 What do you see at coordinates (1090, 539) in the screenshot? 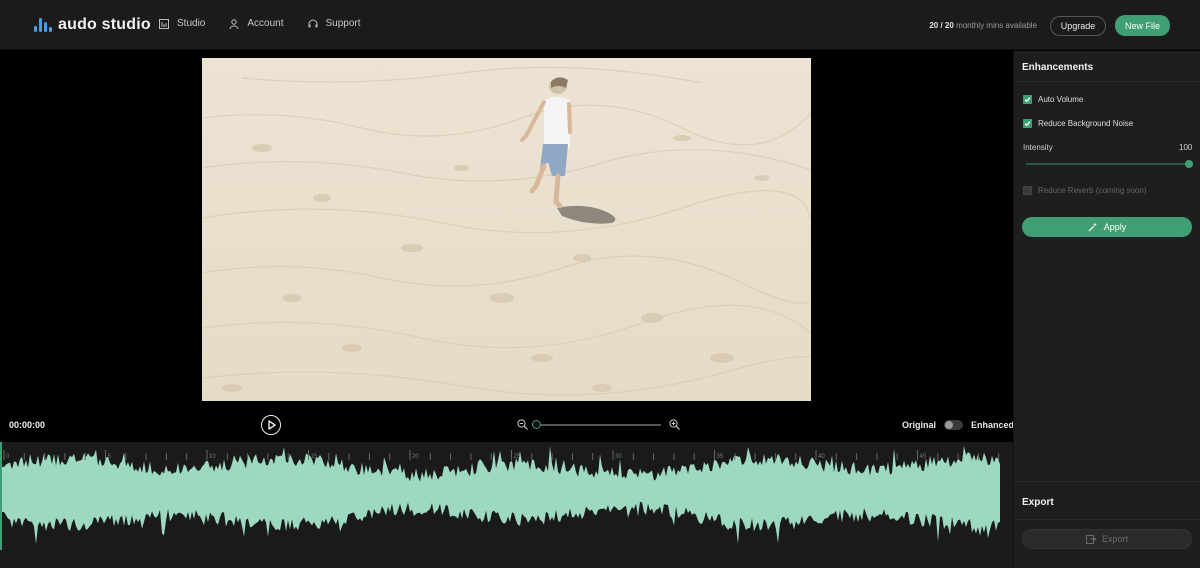
I see `export-icon` at bounding box center [1090, 539].